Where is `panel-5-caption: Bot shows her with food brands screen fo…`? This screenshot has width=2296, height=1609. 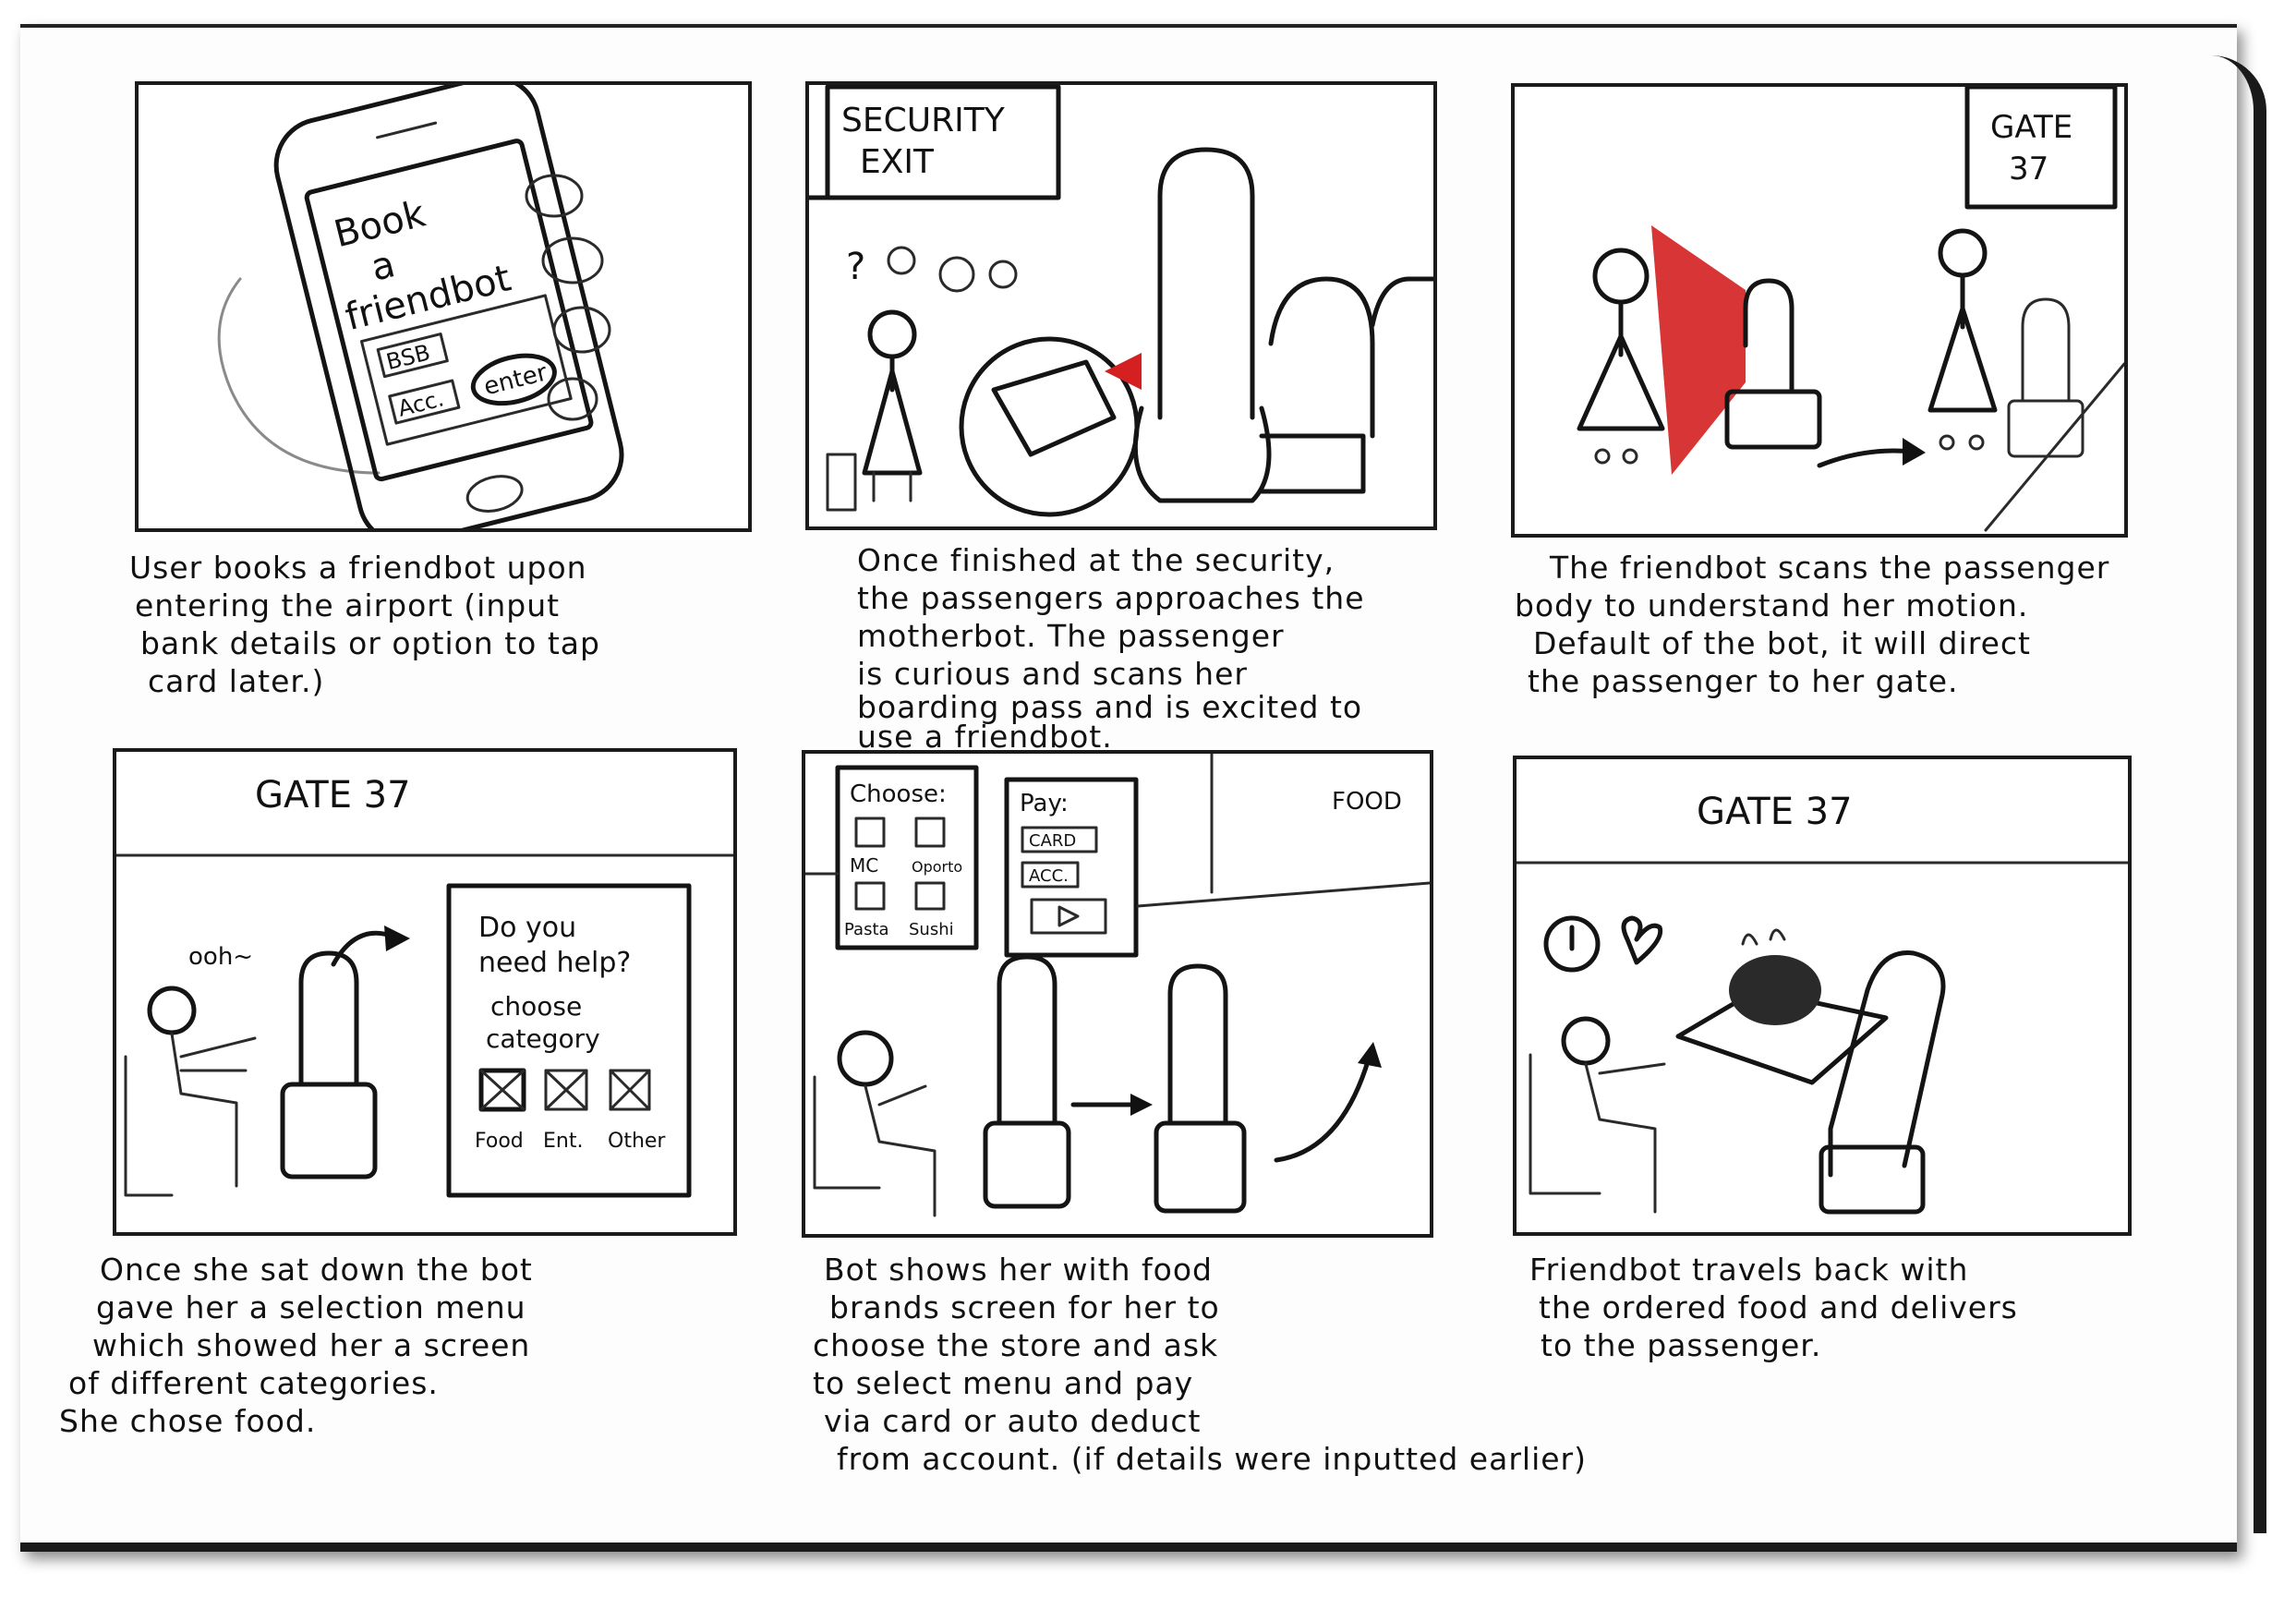 panel-5-caption: Bot shows her with food brands screen fo… is located at coordinates (1200, 1364).